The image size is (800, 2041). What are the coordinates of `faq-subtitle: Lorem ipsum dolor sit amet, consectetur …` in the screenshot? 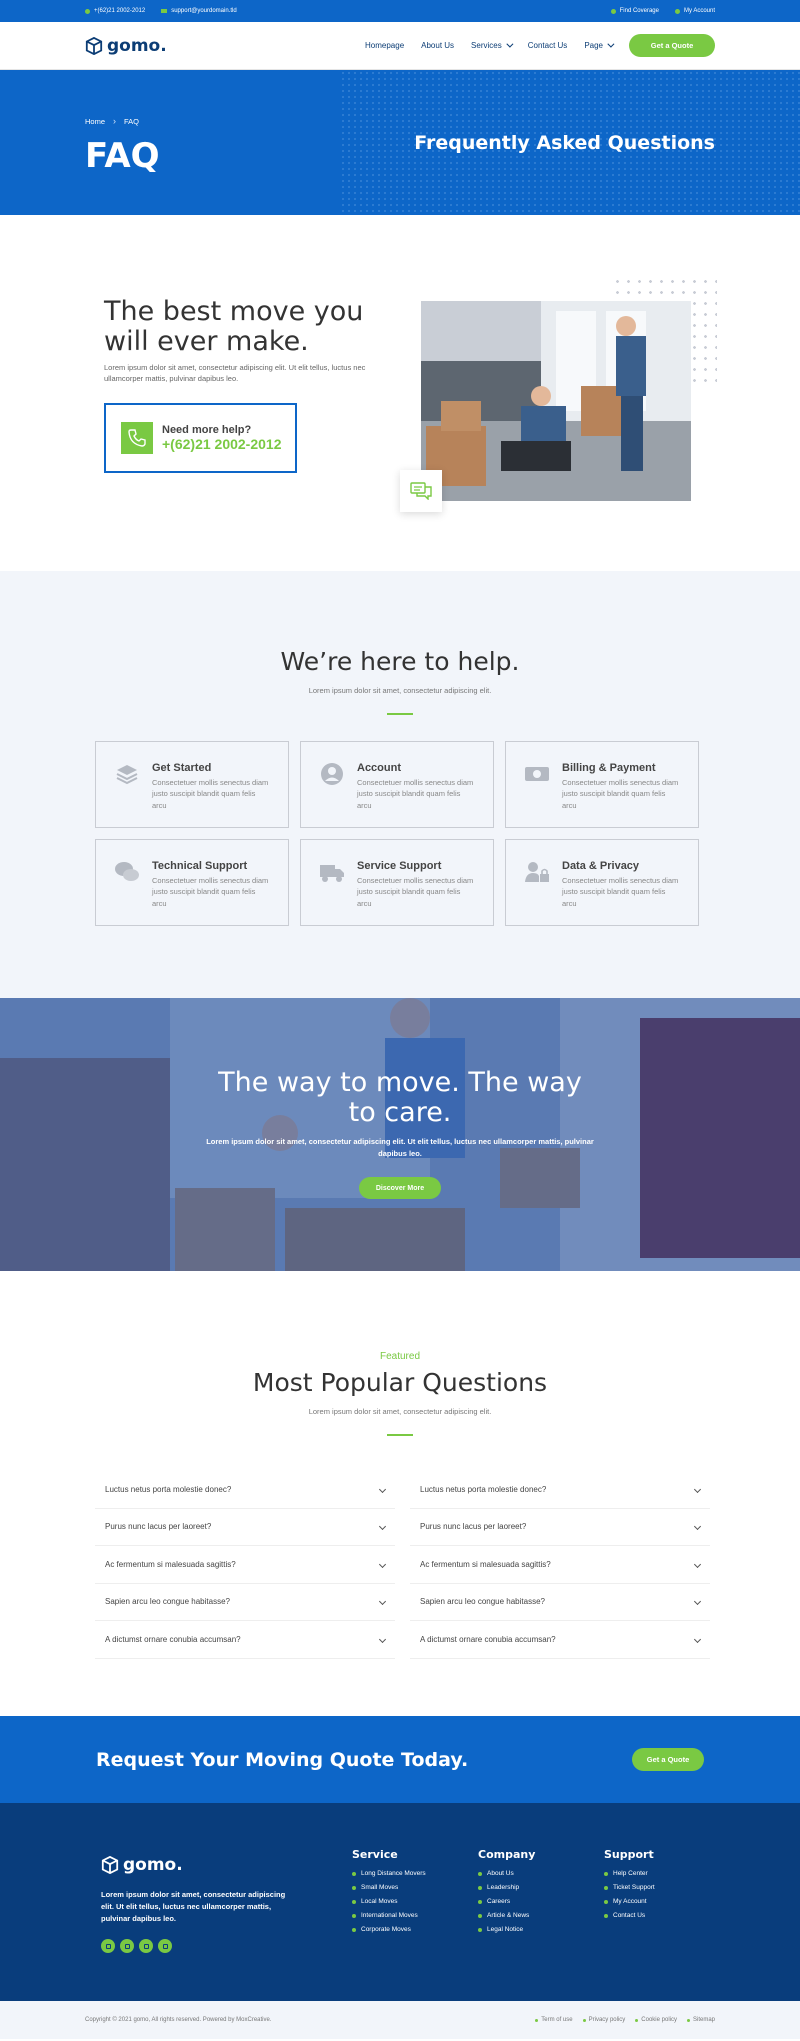 It's located at (400, 1411).